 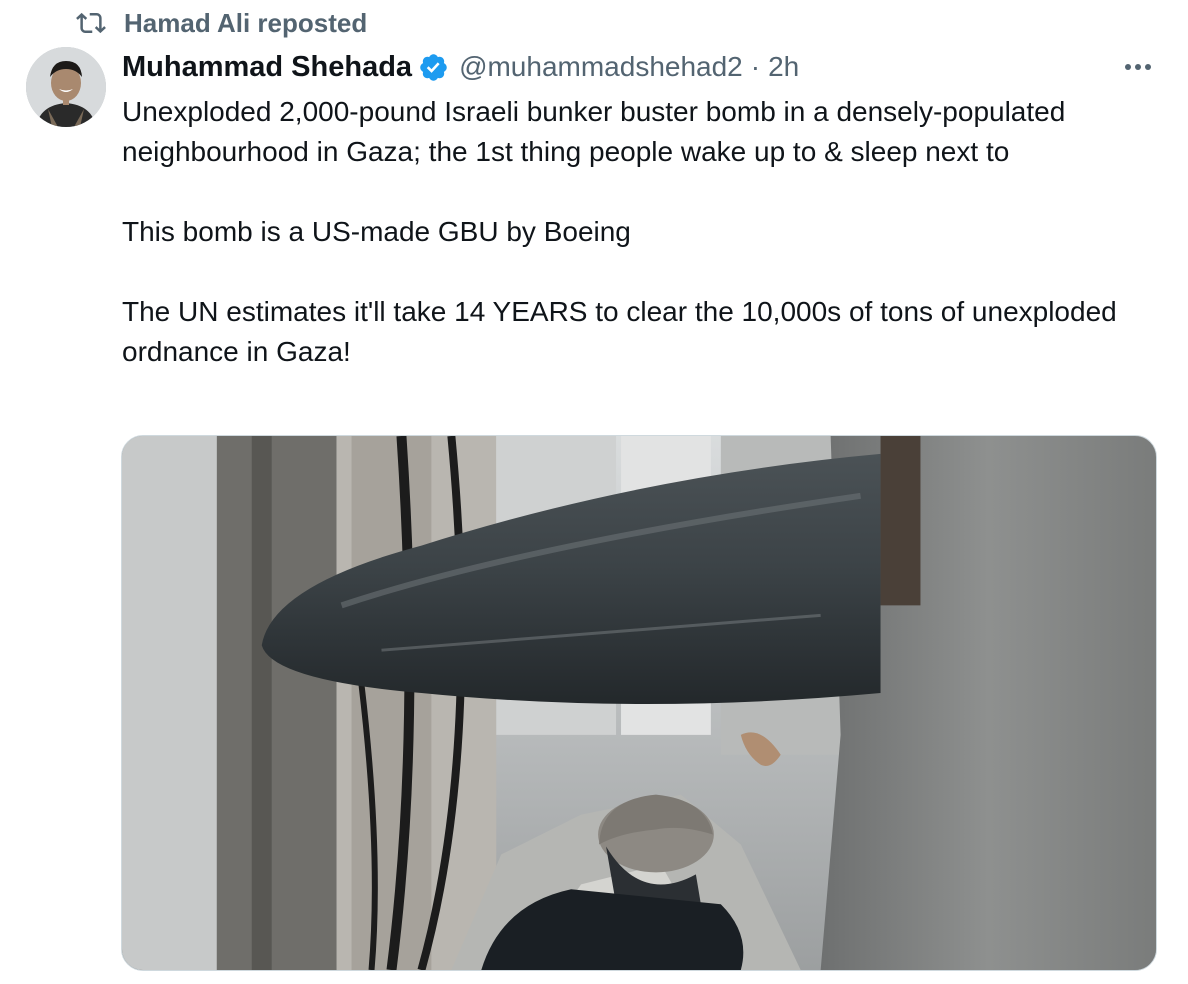 I want to click on avatar, so click(x=66, y=87).